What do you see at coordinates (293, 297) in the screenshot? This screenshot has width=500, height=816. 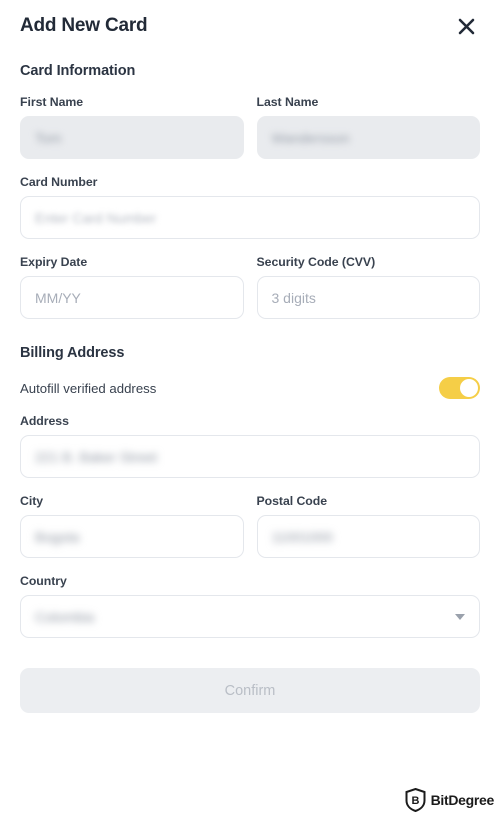 I see `security-code-placeholder: 3 digits` at bounding box center [293, 297].